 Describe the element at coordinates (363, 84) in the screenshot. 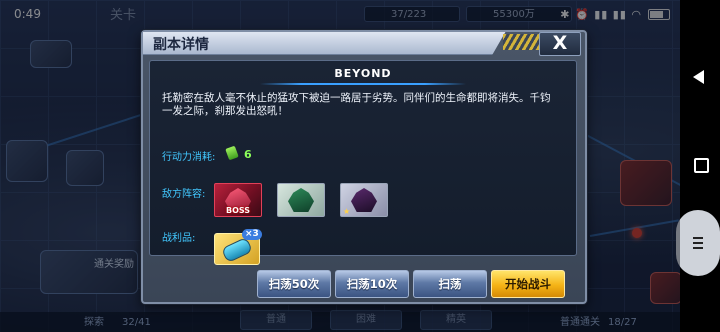

I see `stage-divider` at that location.